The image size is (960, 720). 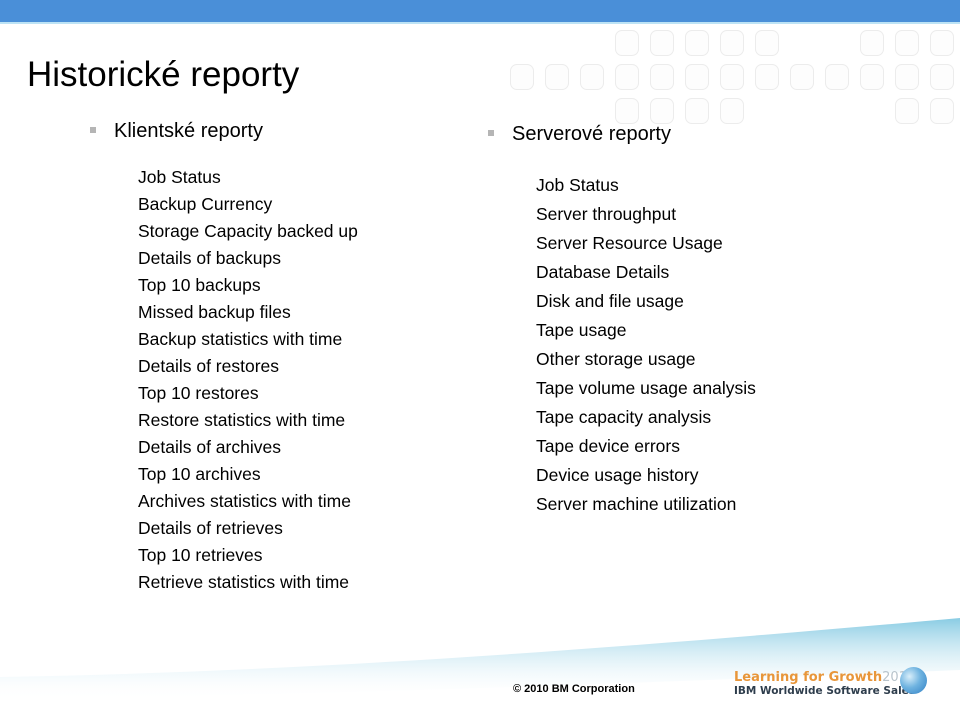 I want to click on list-item: Tape device errors, so click(x=608, y=446).